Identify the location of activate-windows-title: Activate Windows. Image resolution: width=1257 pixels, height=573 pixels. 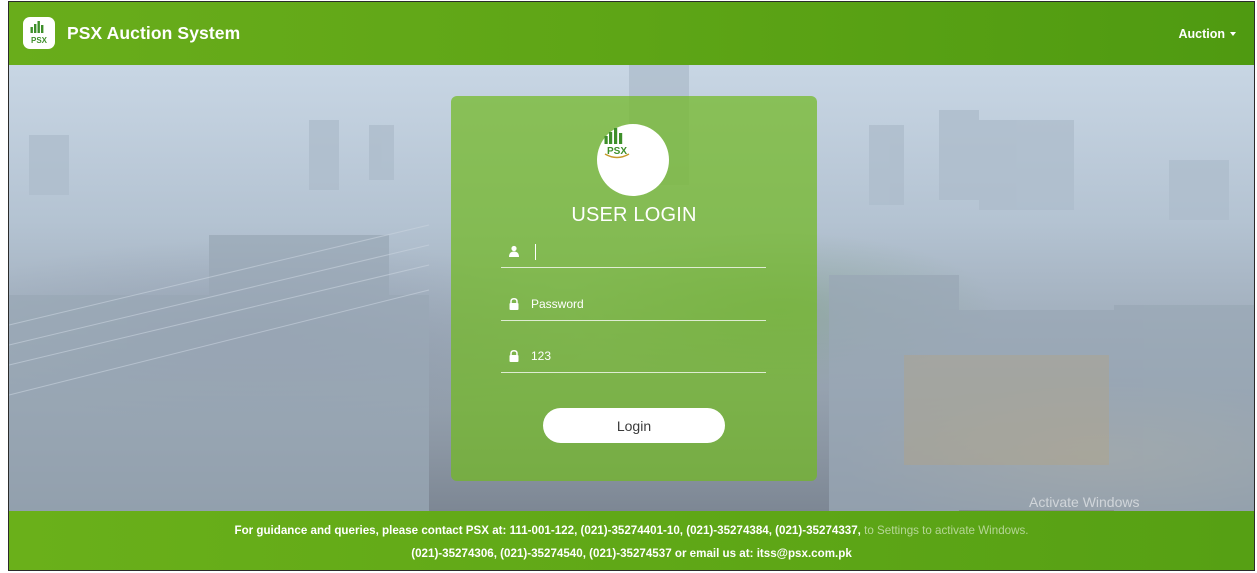
(1084, 502).